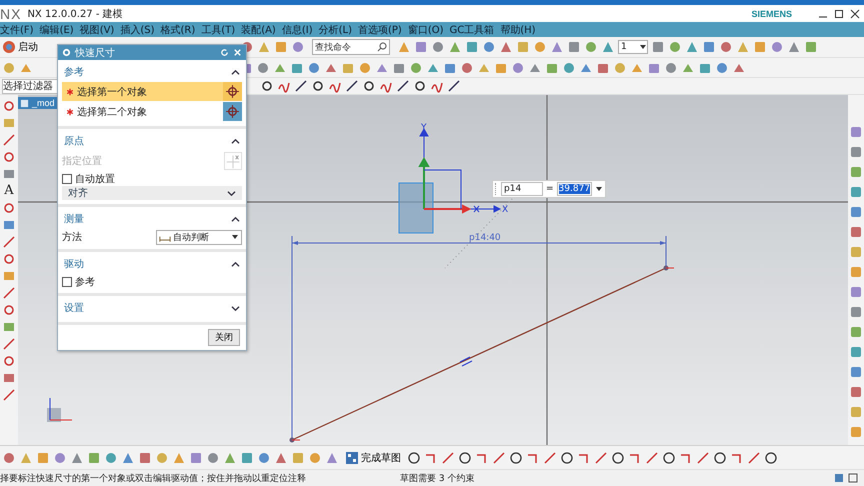 This screenshot has height=486, width=864. What do you see at coordinates (97, 29) in the screenshot?
I see `menu-item: 视图(V)` at bounding box center [97, 29].